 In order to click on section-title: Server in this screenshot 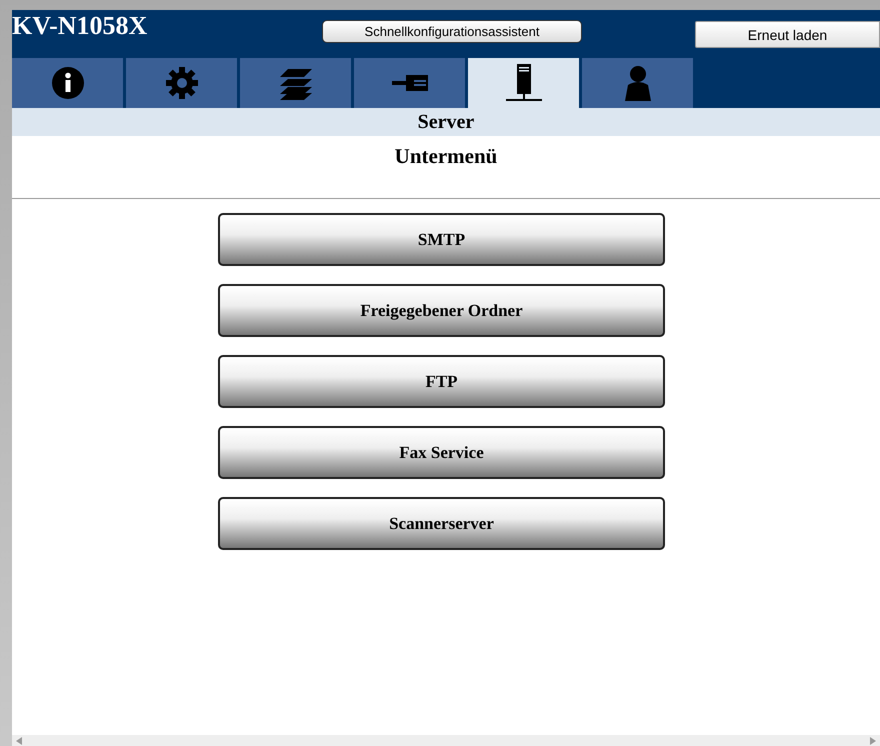, I will do `click(446, 122)`.